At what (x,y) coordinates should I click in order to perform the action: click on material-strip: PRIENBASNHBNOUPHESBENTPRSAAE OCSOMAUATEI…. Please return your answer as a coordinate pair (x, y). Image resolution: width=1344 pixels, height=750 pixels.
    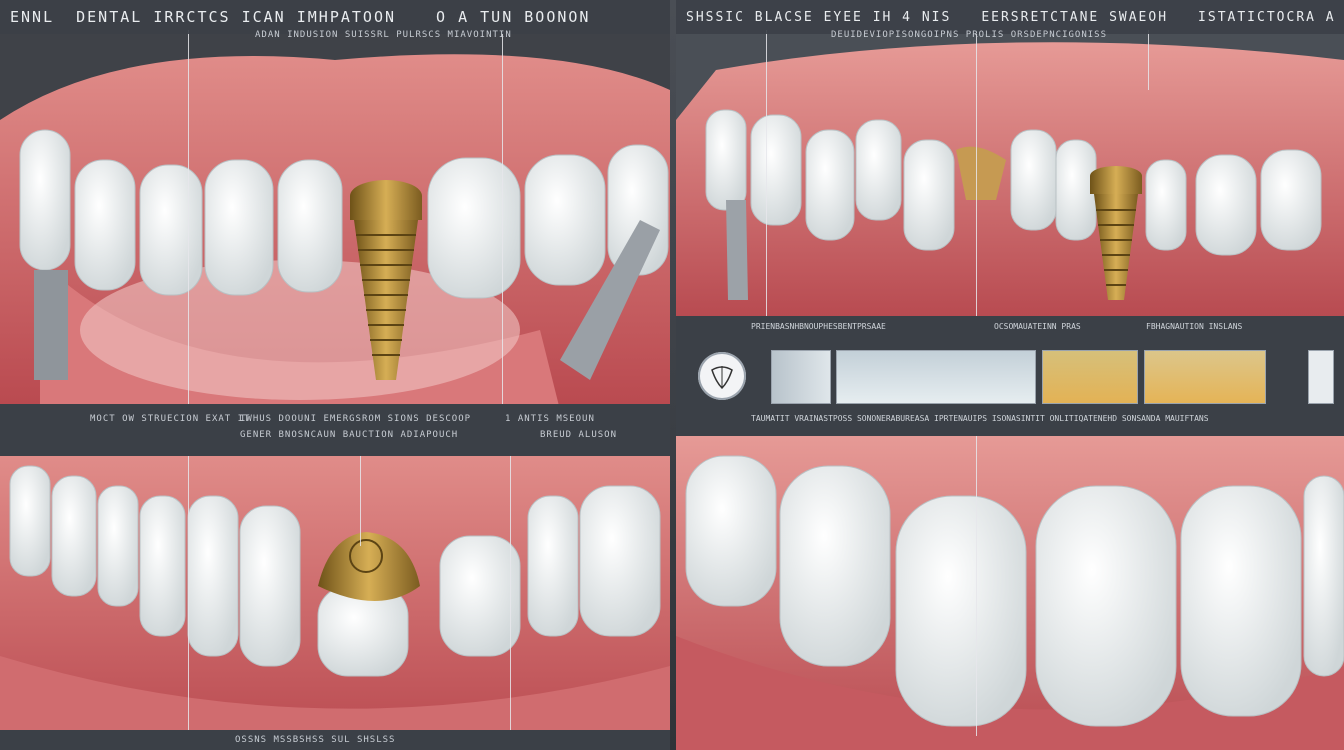
    Looking at the image, I should click on (1010, 376).